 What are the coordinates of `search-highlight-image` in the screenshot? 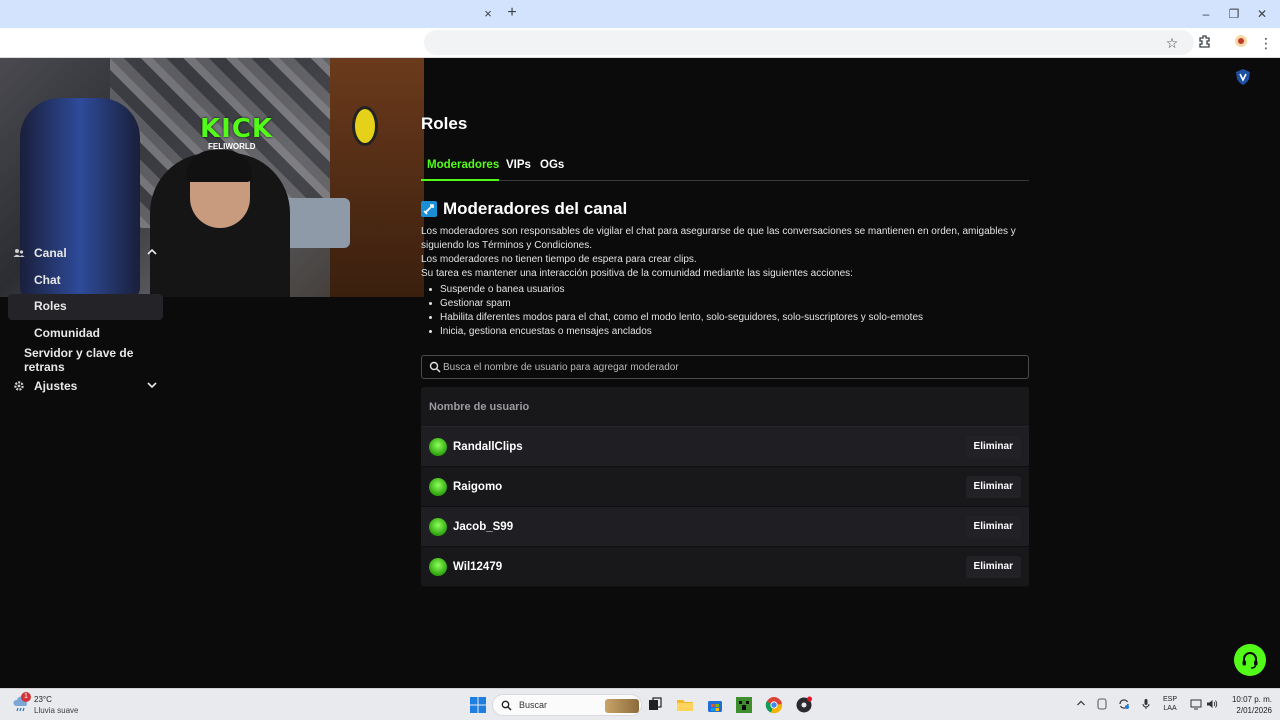 It's located at (622, 706).